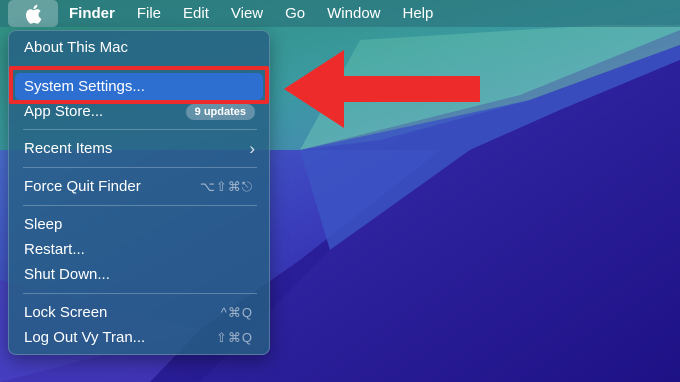  I want to click on menu-file: File, so click(149, 13).